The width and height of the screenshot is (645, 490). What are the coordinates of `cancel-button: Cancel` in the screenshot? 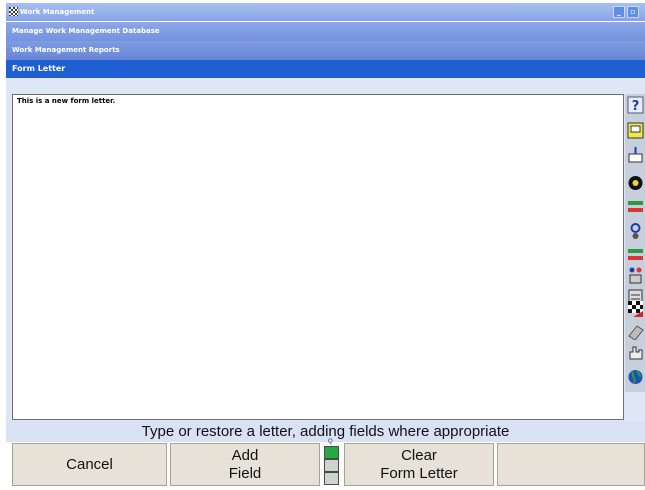 It's located at (89, 464).